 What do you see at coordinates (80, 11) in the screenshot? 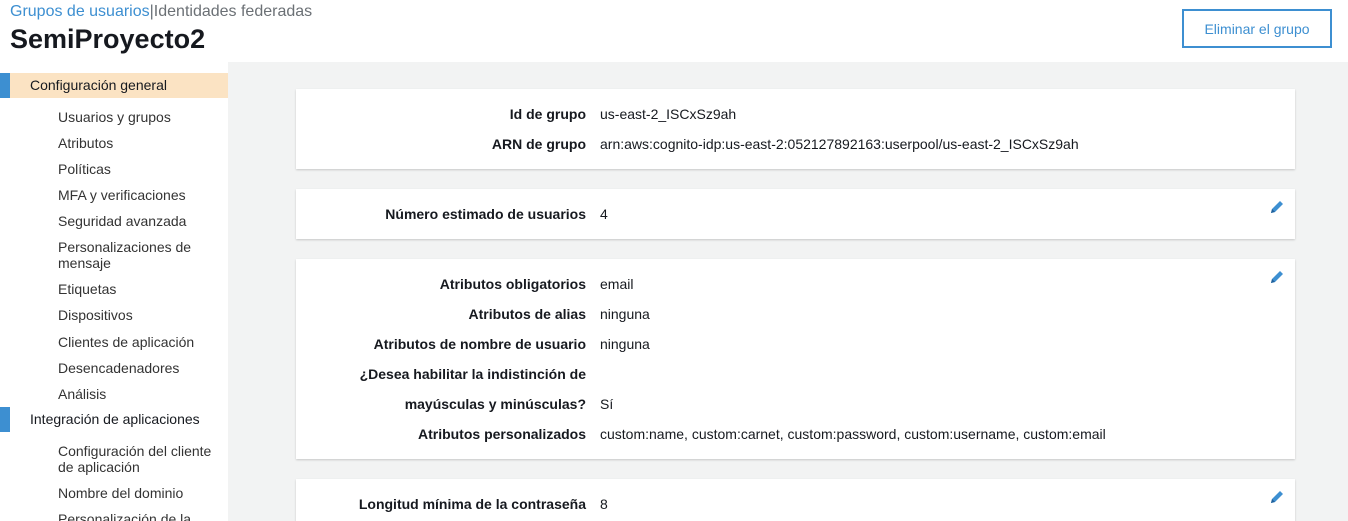
I see `breadcrumb-user-pools-link: Grupos de usuarios` at bounding box center [80, 11].